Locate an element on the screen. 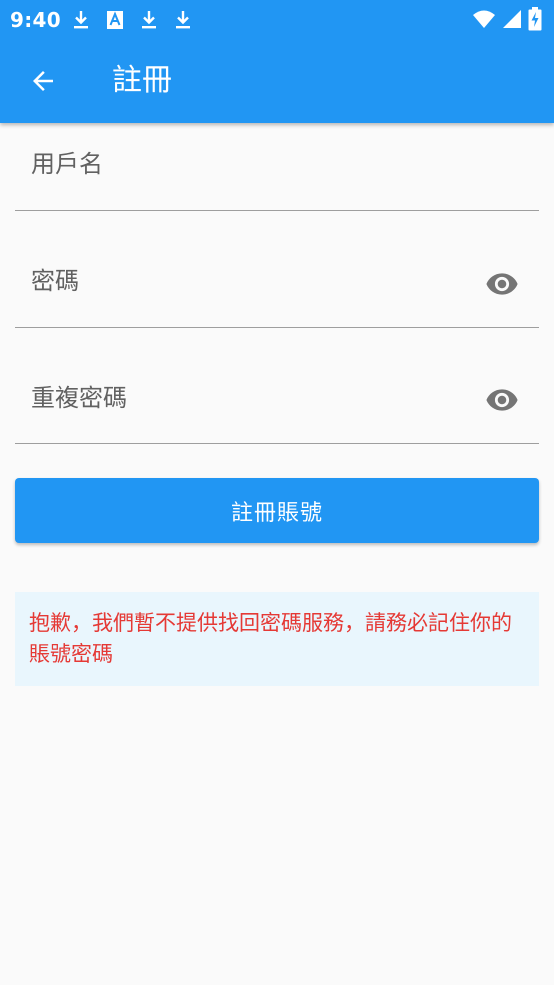  password-label: 密碼 is located at coordinates (55, 281).